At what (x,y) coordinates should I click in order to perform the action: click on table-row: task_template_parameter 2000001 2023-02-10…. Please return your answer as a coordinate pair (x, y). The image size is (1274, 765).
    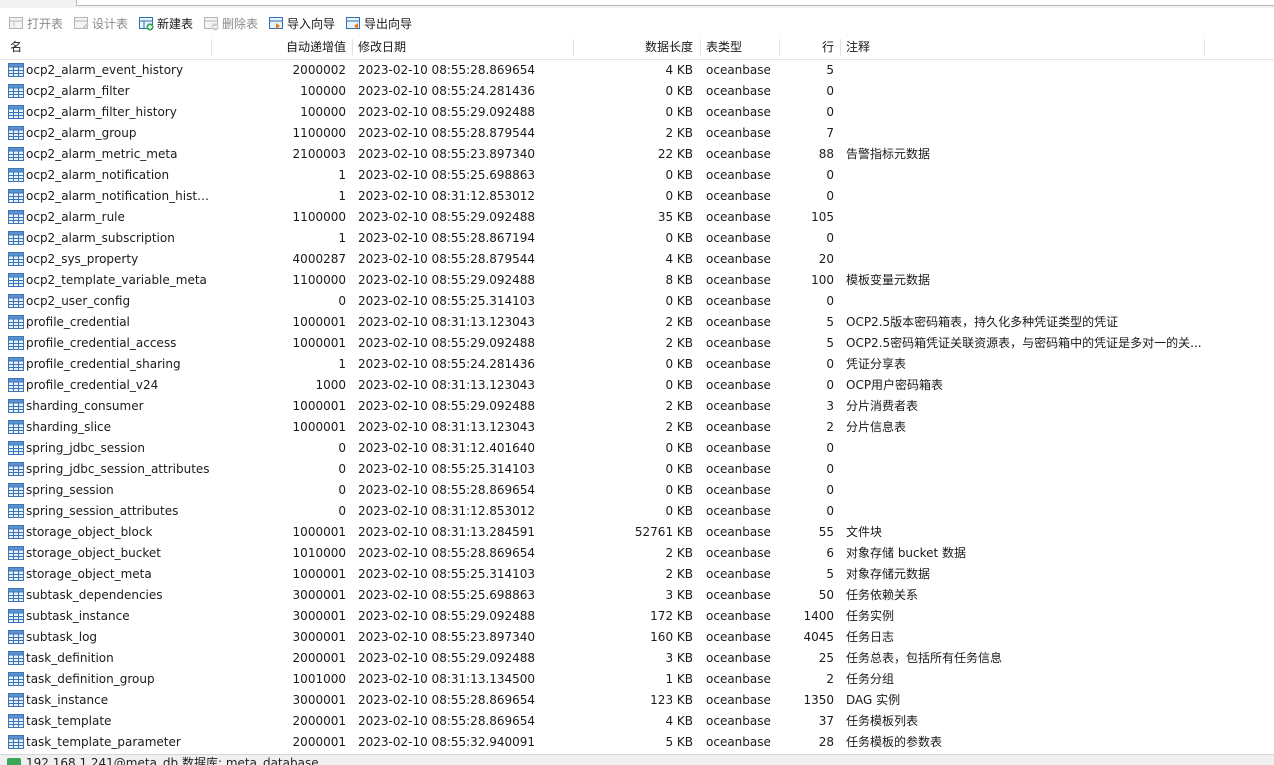
    Looking at the image, I should click on (637, 742).